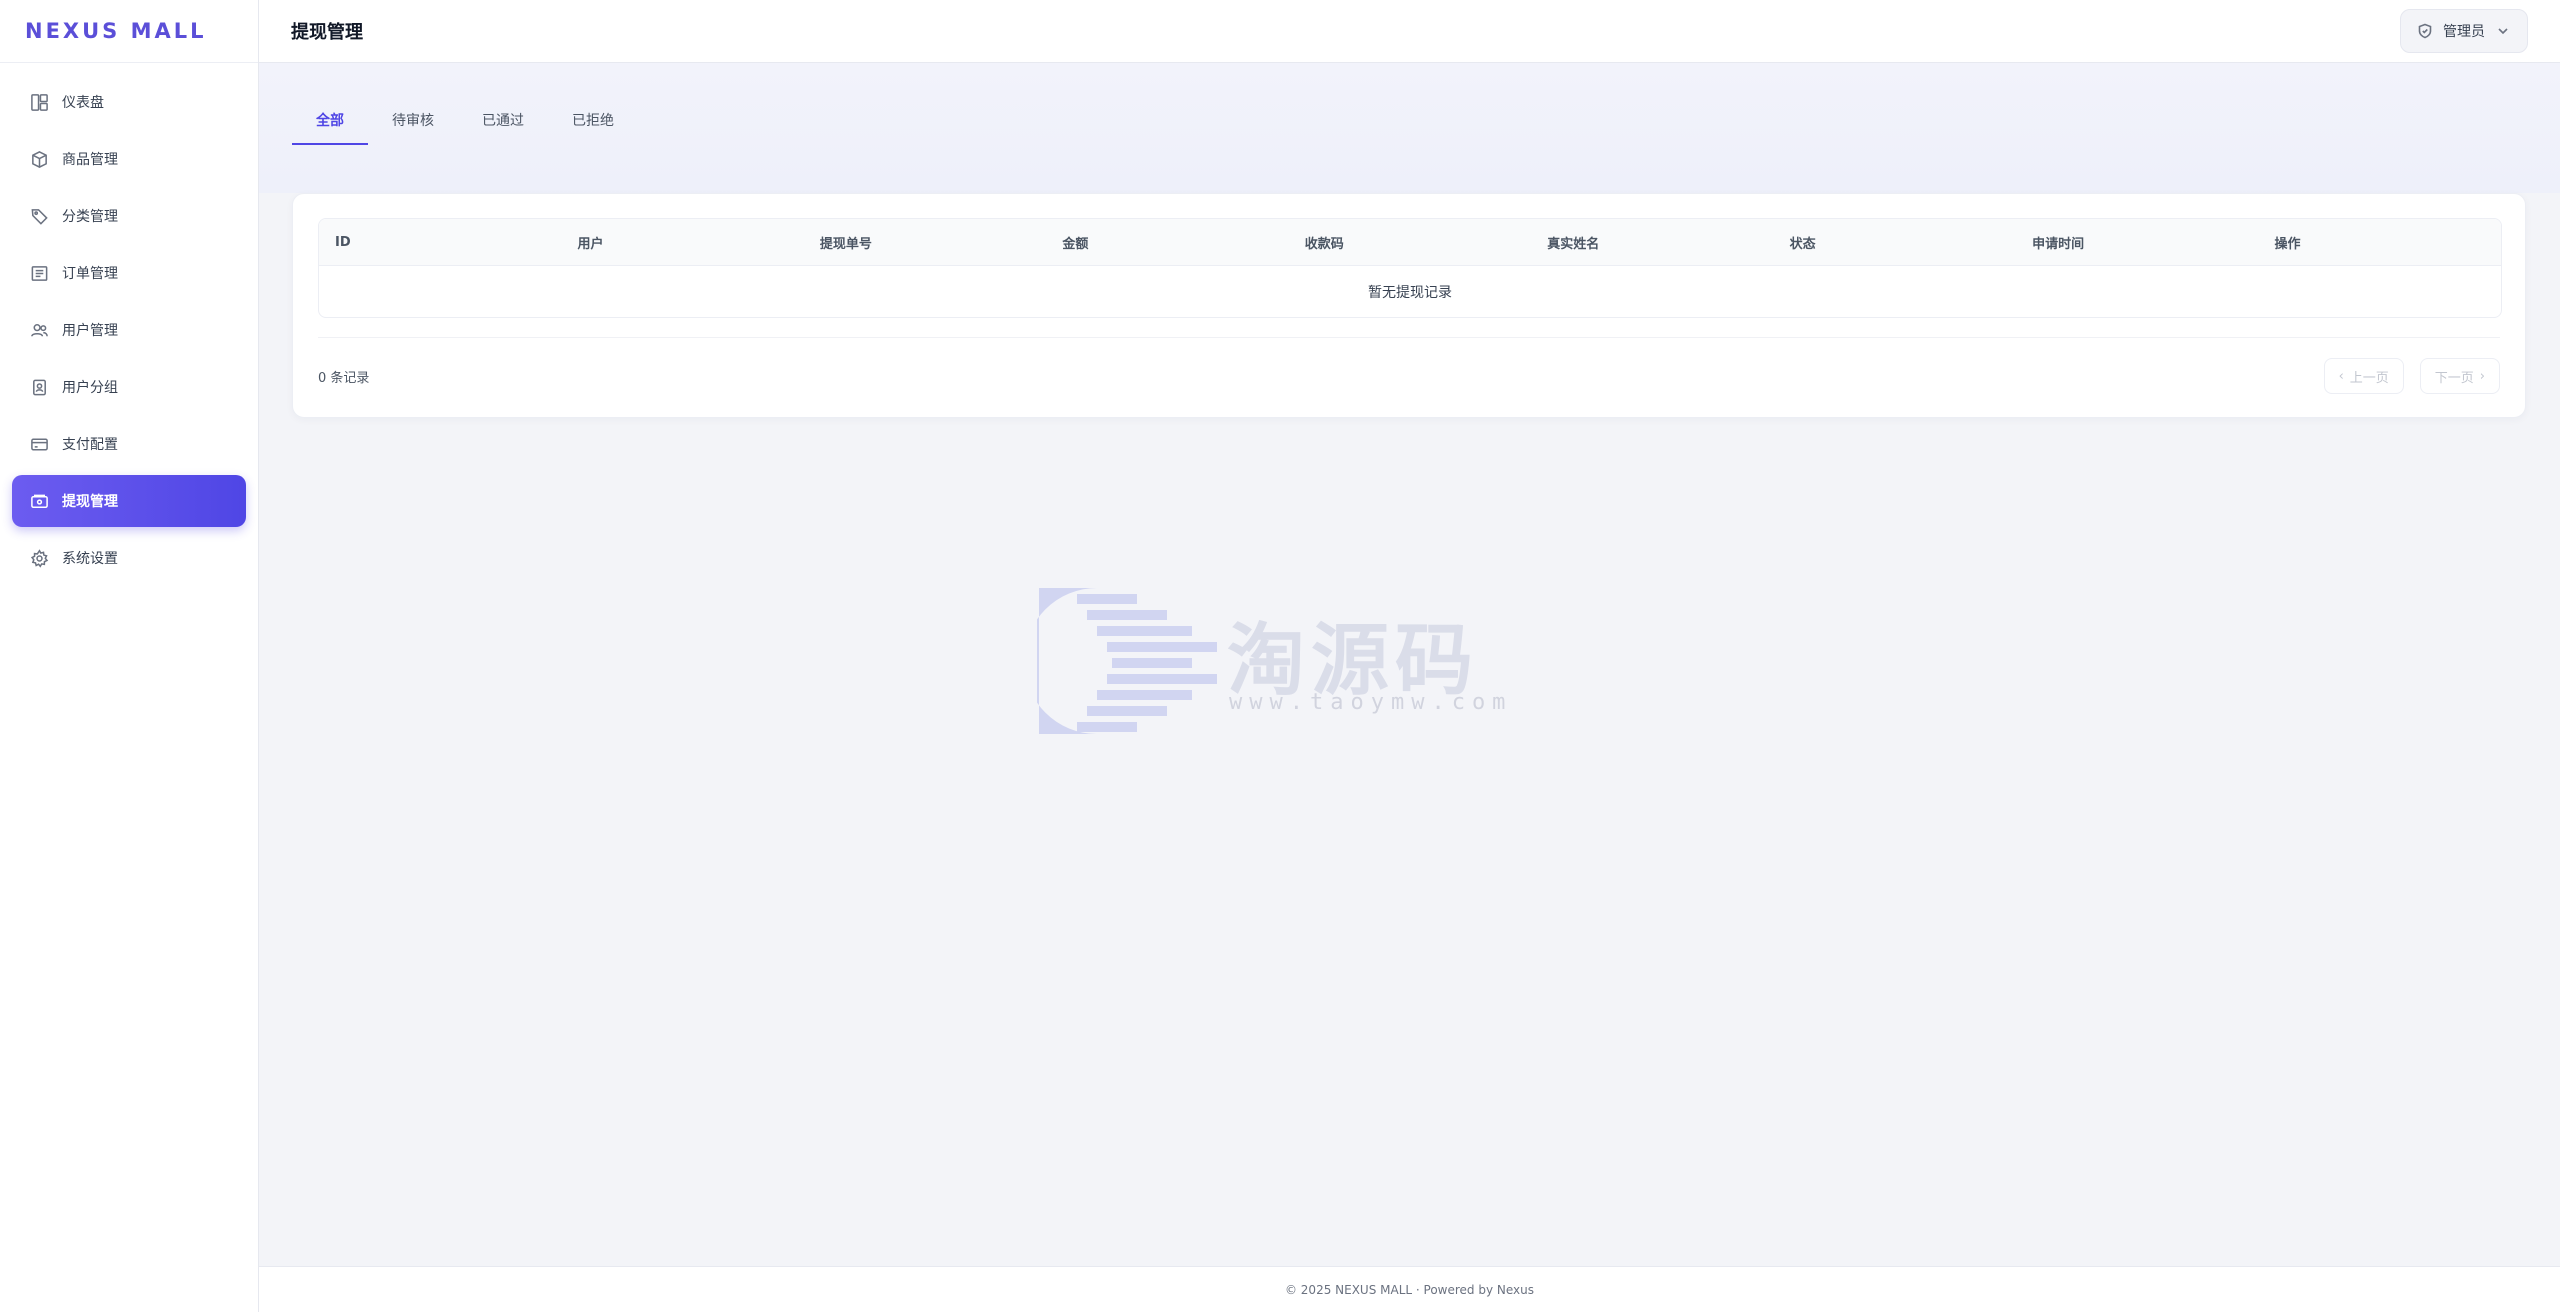  What do you see at coordinates (39, 501) in the screenshot?
I see `wallet-icon` at bounding box center [39, 501].